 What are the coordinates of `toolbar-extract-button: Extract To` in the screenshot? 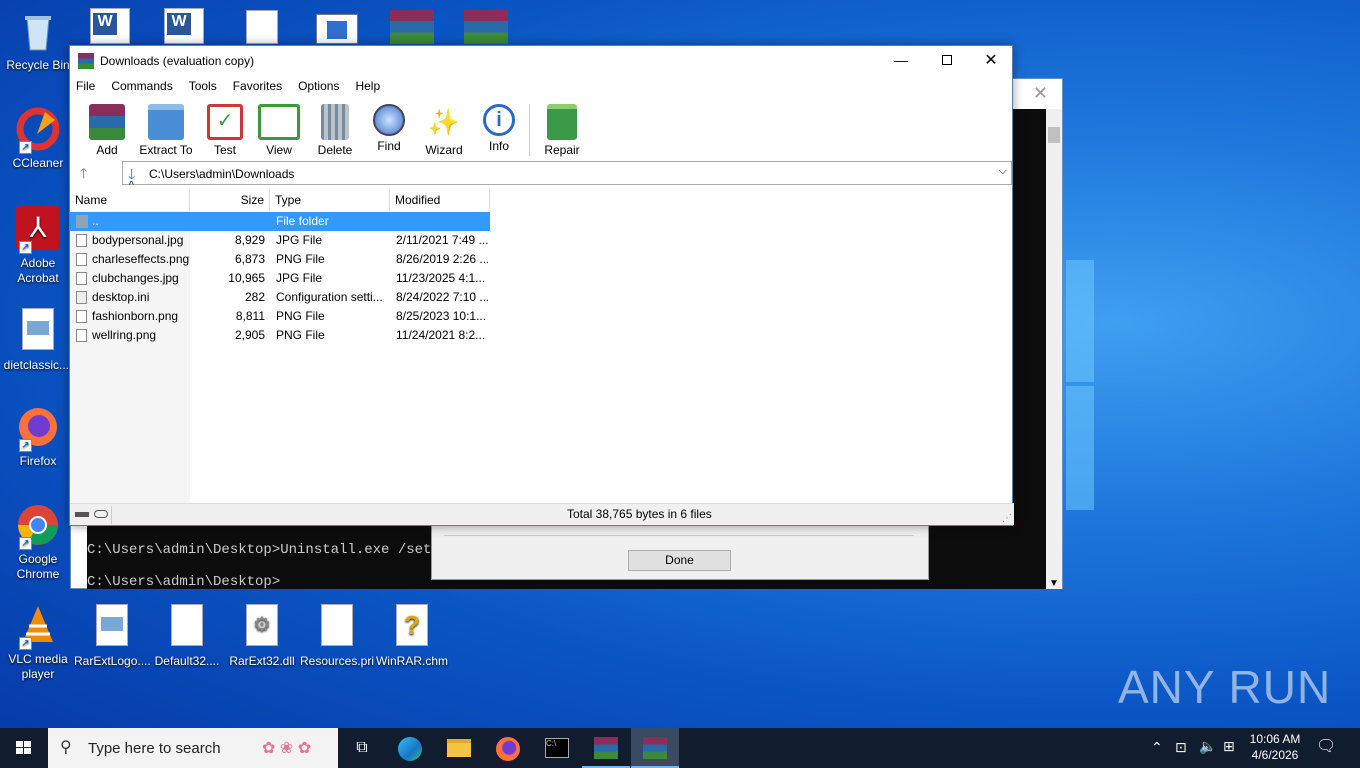 It's located at (166, 126).